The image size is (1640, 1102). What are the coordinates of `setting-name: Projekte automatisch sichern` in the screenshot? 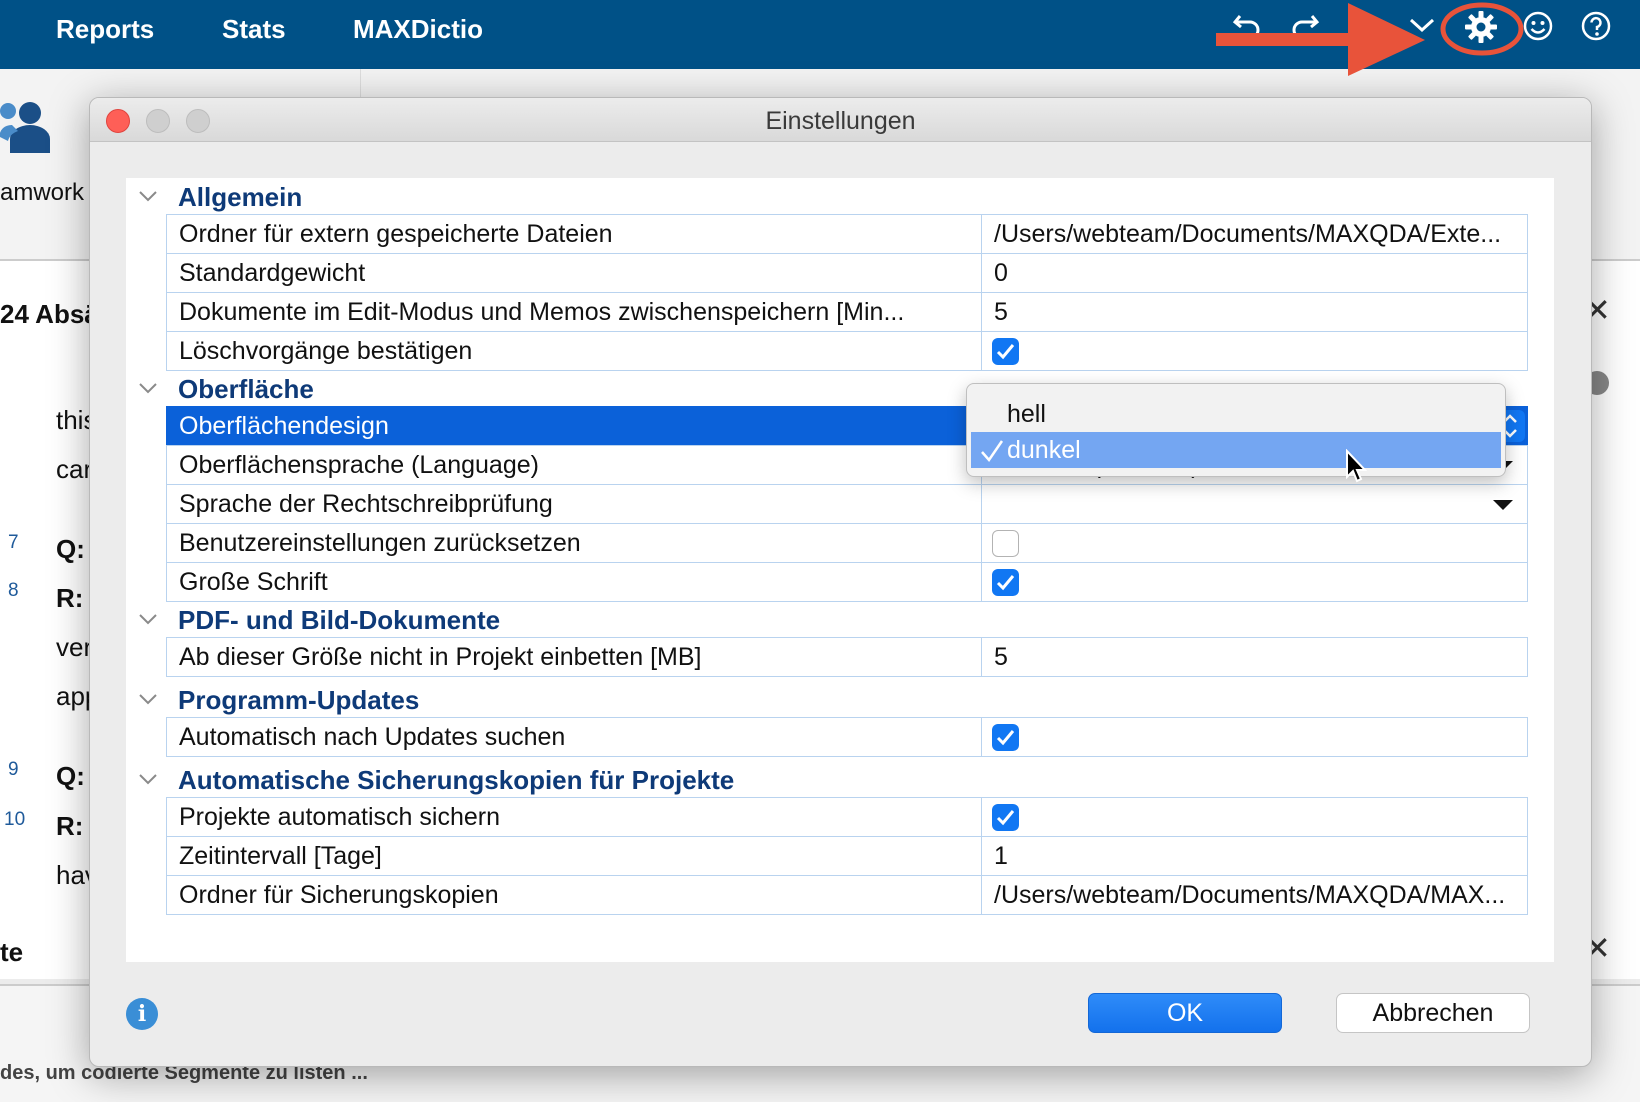 It's located at (574, 817).